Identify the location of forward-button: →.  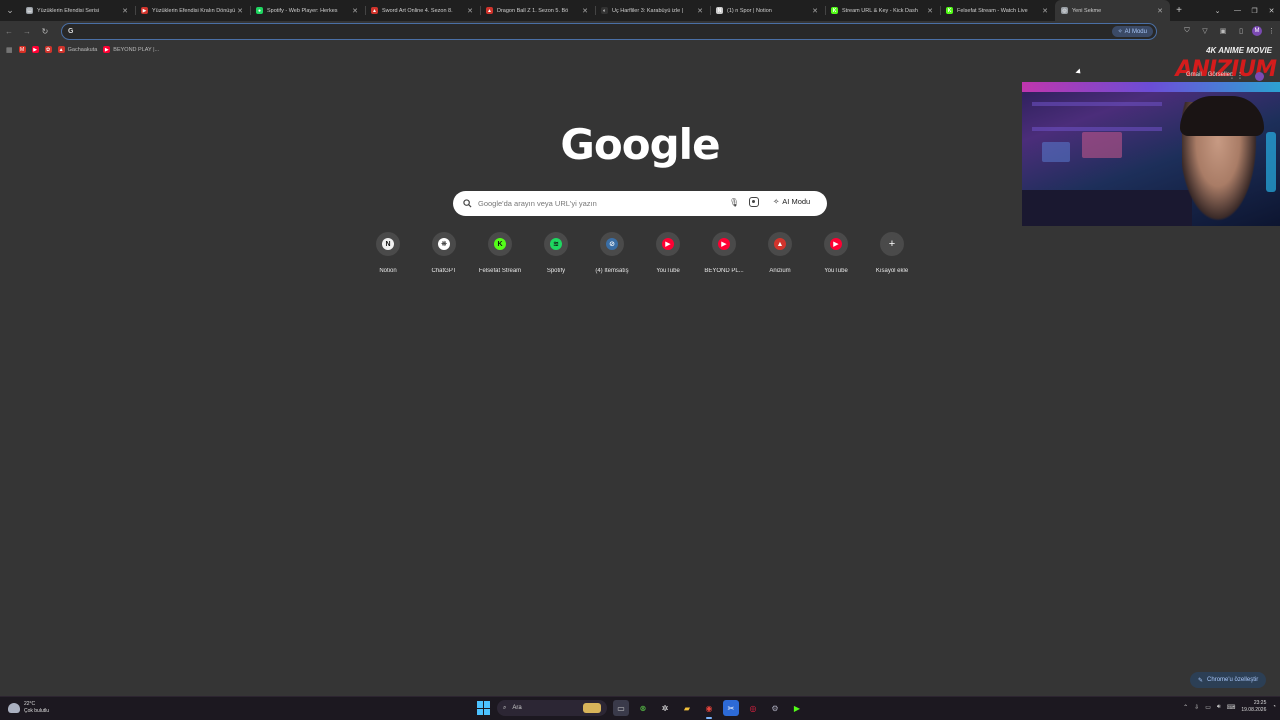
(27, 32).